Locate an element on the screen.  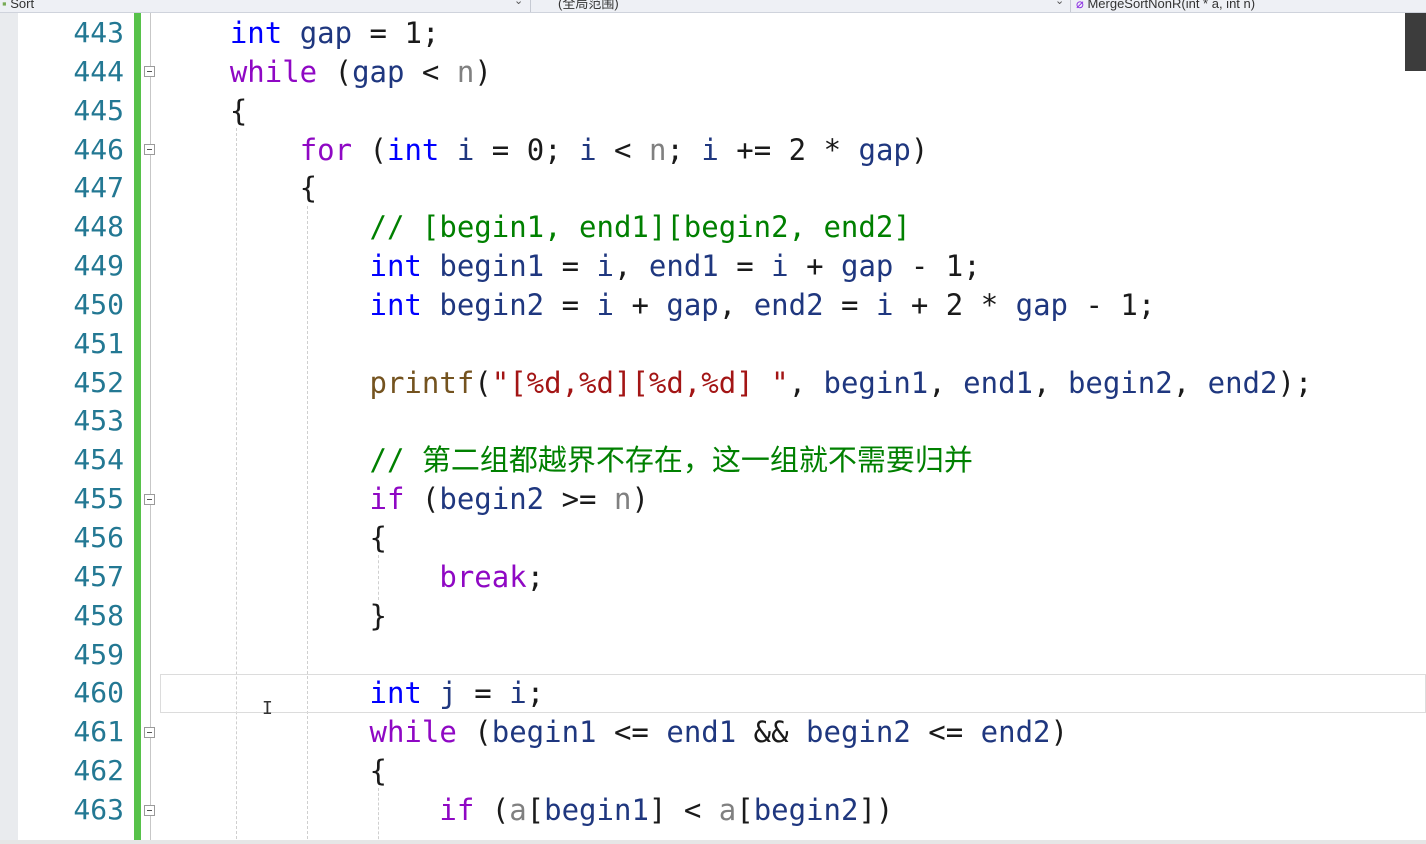
code-line: for (int i = 0; i < n; i += 2 * gap) is located at coordinates (793, 150).